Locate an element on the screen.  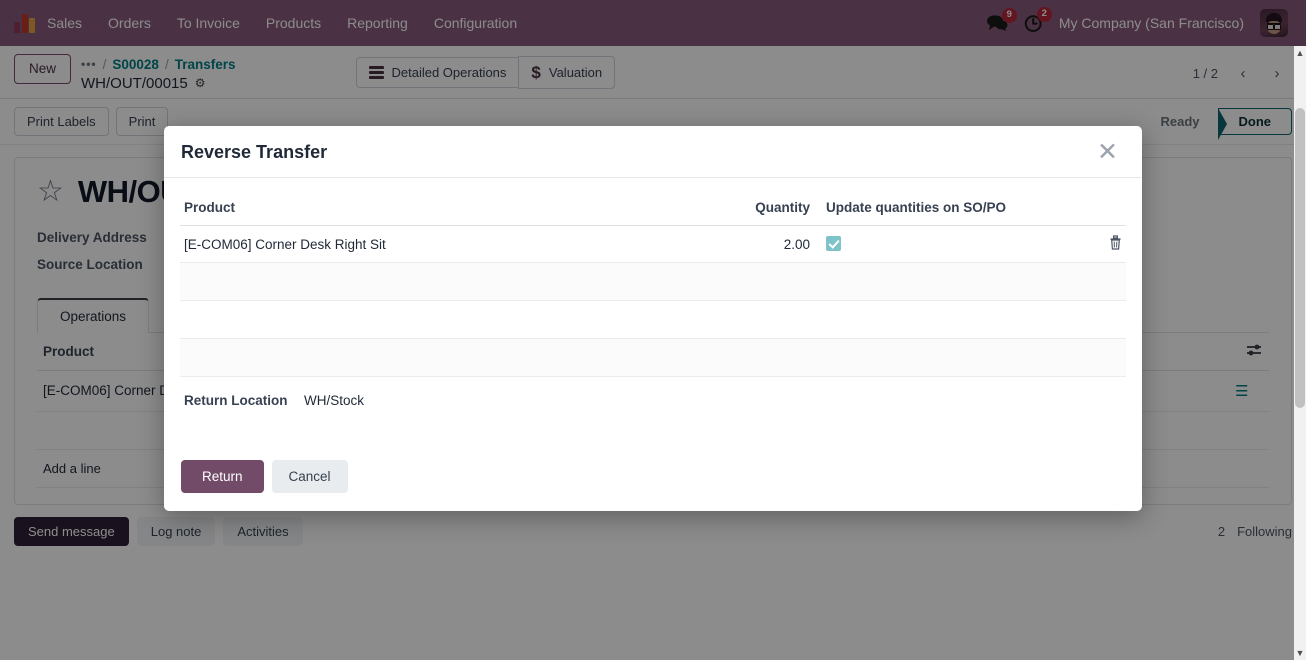
cell-delete is located at coordinates (1103, 244).